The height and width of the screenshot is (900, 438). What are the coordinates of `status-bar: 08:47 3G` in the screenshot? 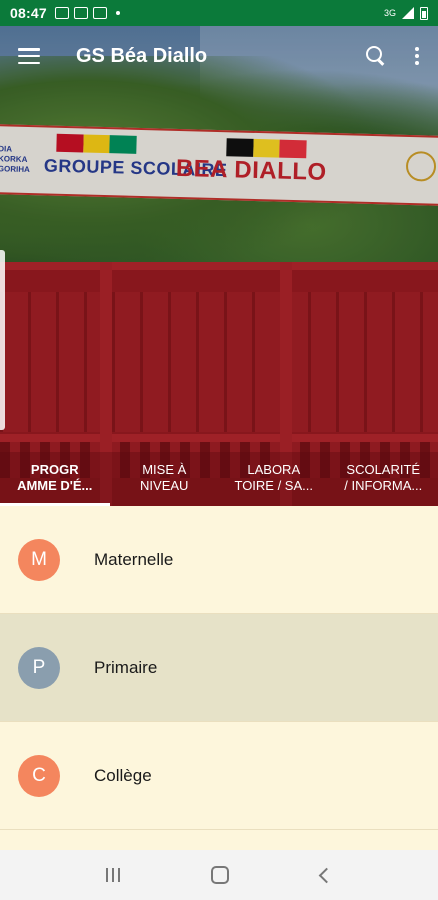 It's located at (219, 13).